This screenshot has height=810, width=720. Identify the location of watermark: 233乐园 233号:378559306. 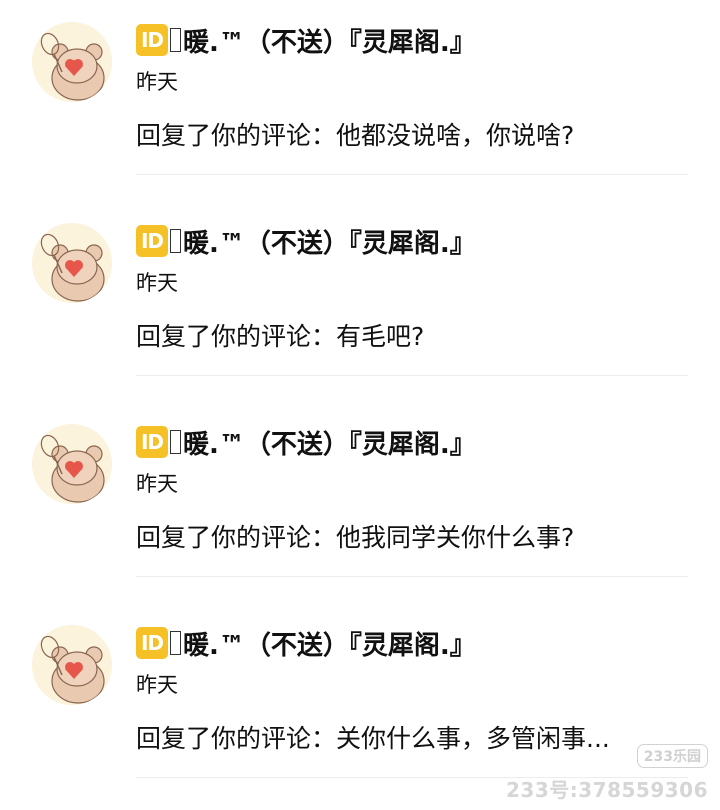
(607, 773).